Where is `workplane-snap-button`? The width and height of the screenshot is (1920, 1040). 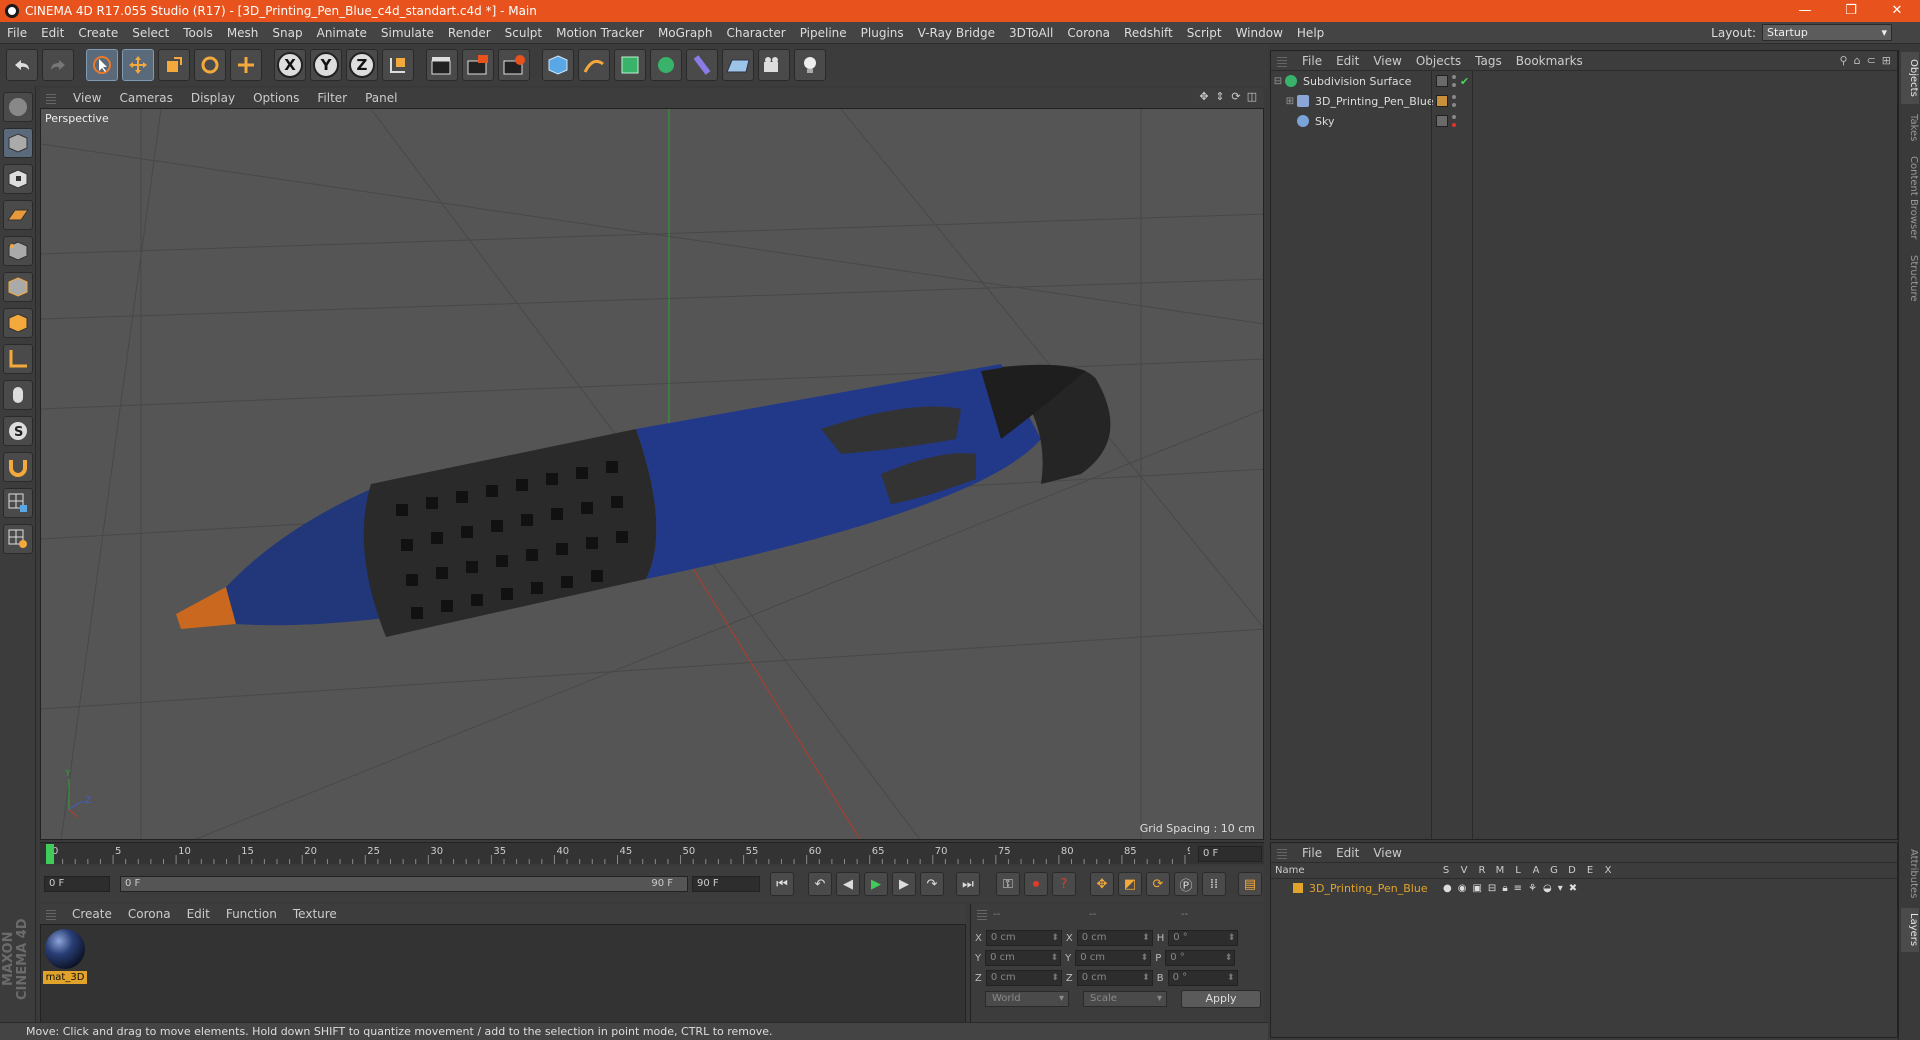
workplane-snap-button is located at coordinates (18, 539).